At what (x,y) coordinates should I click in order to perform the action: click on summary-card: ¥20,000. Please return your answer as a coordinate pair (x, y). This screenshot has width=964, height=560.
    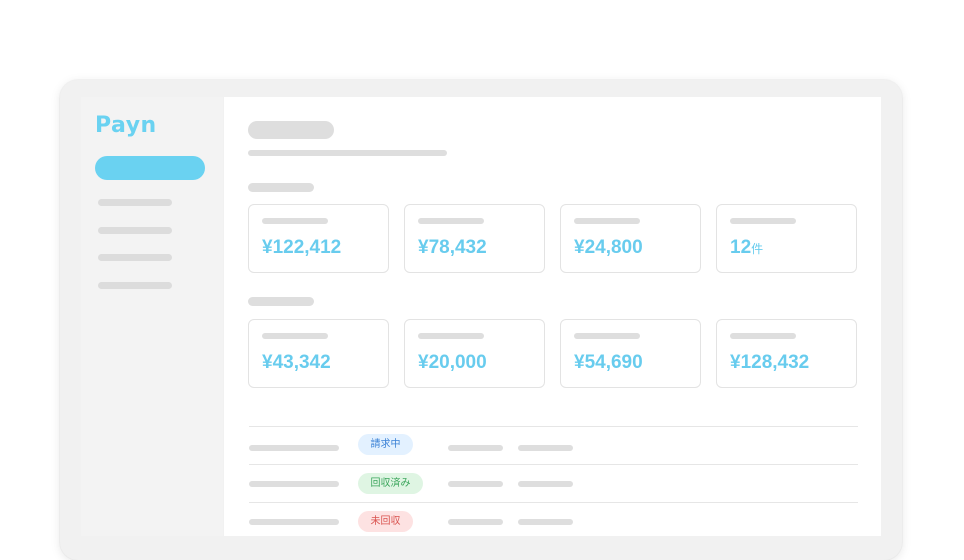
    Looking at the image, I should click on (474, 353).